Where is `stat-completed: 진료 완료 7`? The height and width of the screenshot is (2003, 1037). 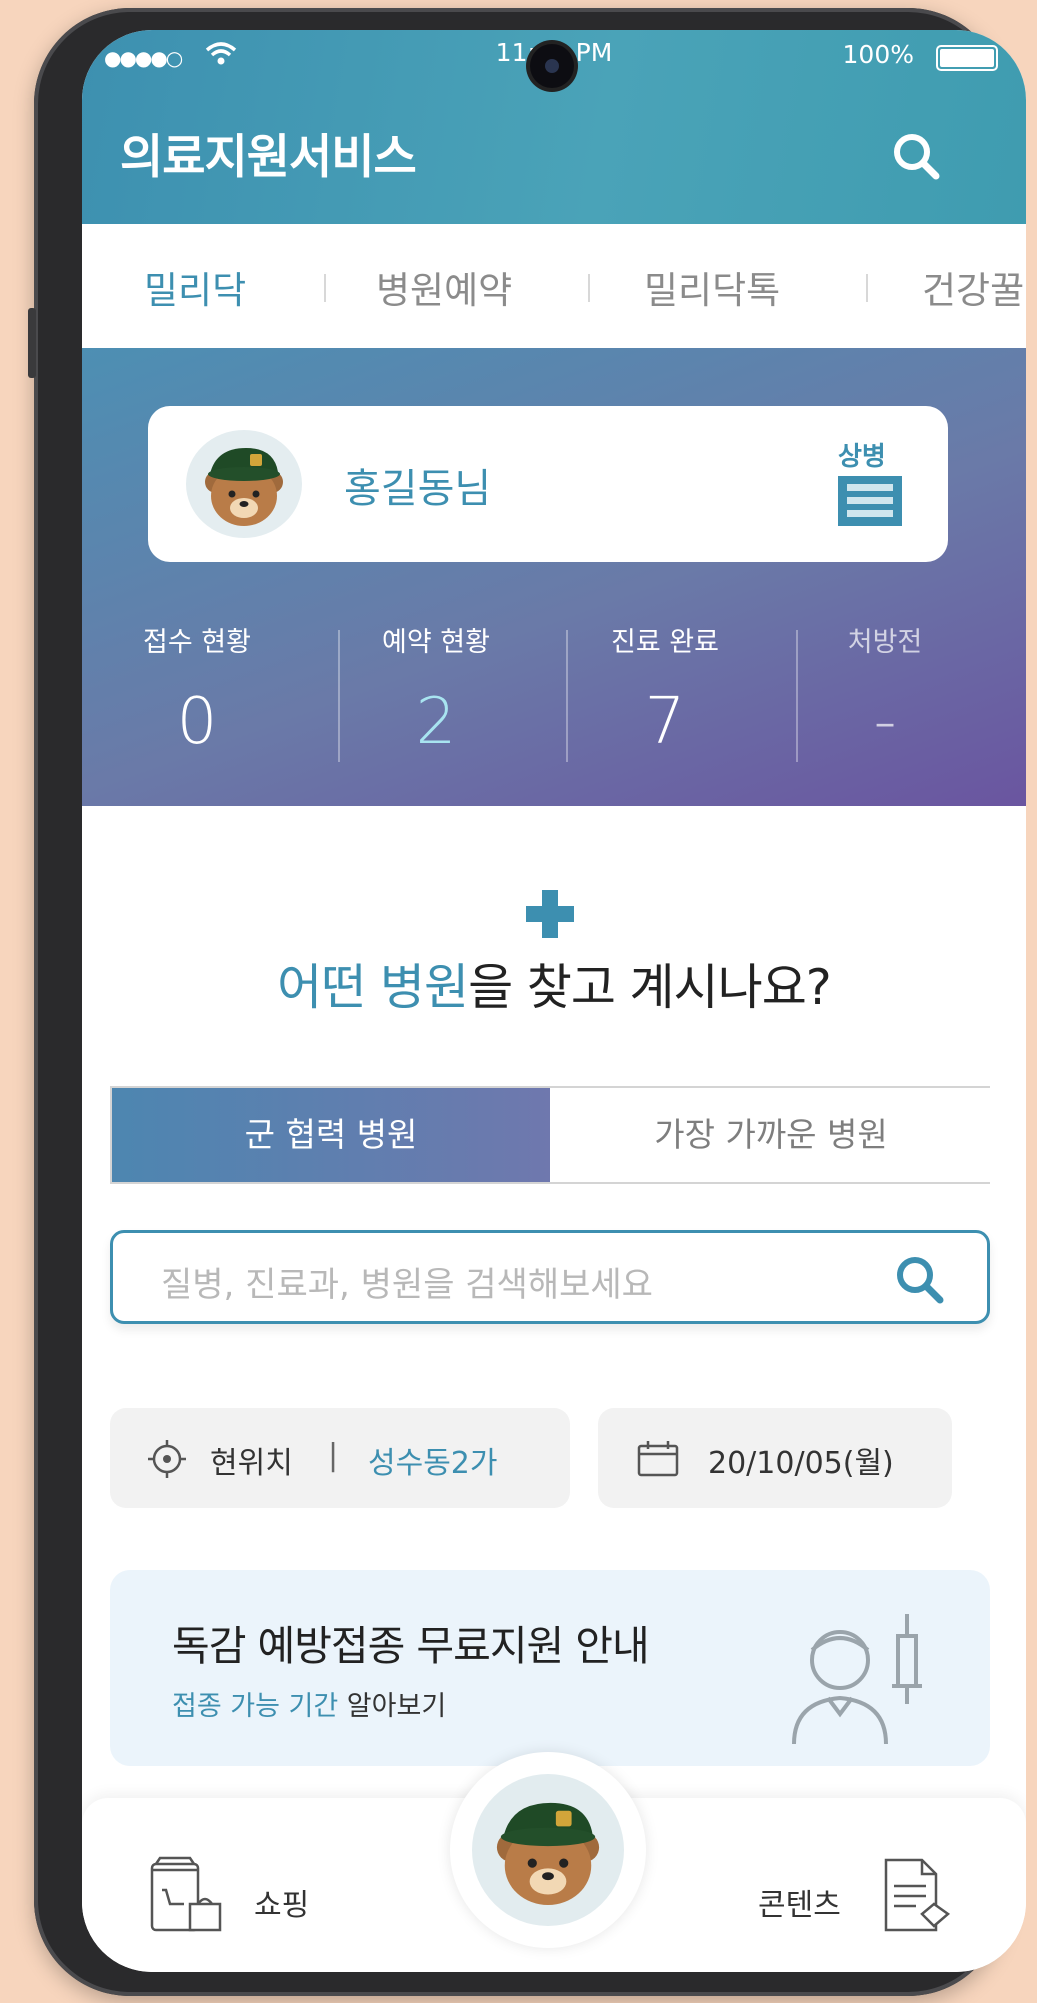
stat-completed: 진료 완료 7 is located at coordinates (665, 684).